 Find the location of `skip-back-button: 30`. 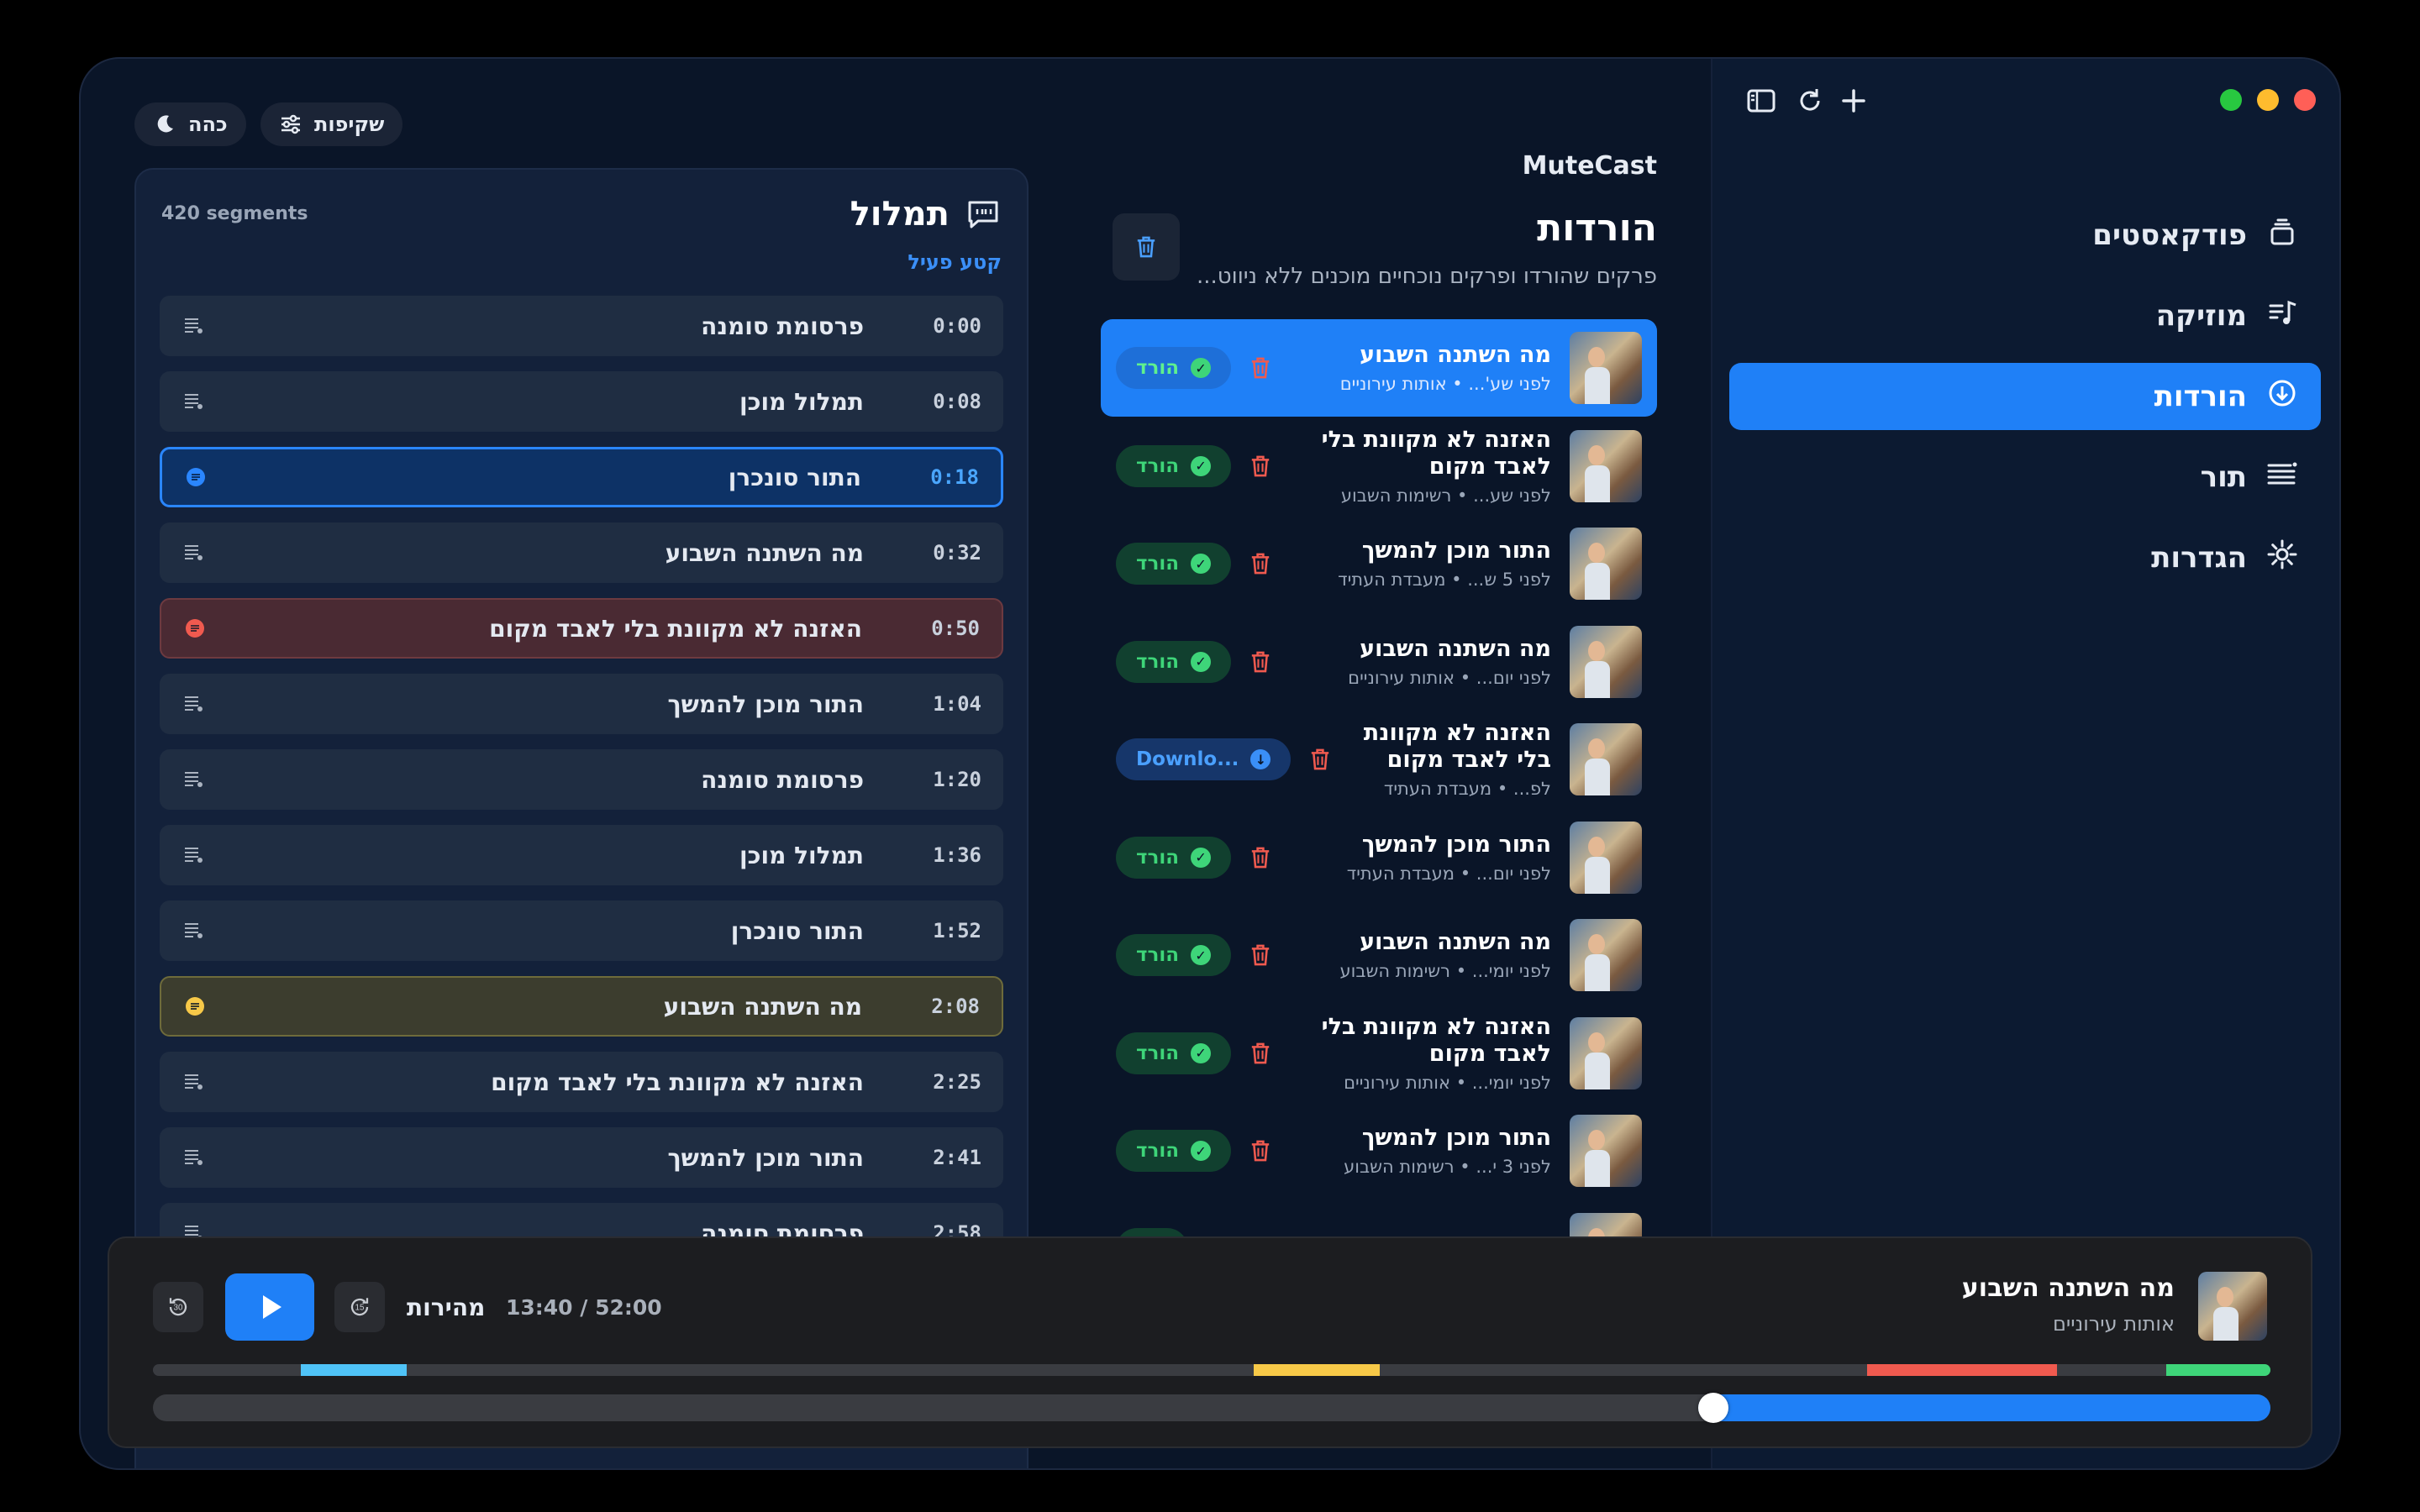

skip-back-button: 30 is located at coordinates (178, 1307).